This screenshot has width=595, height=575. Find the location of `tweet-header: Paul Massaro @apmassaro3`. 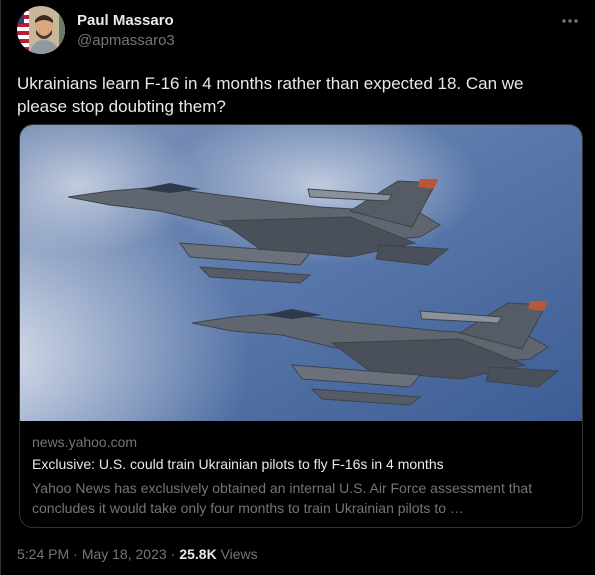

tweet-header: Paul Massaro @apmassaro3 is located at coordinates (300, 32).